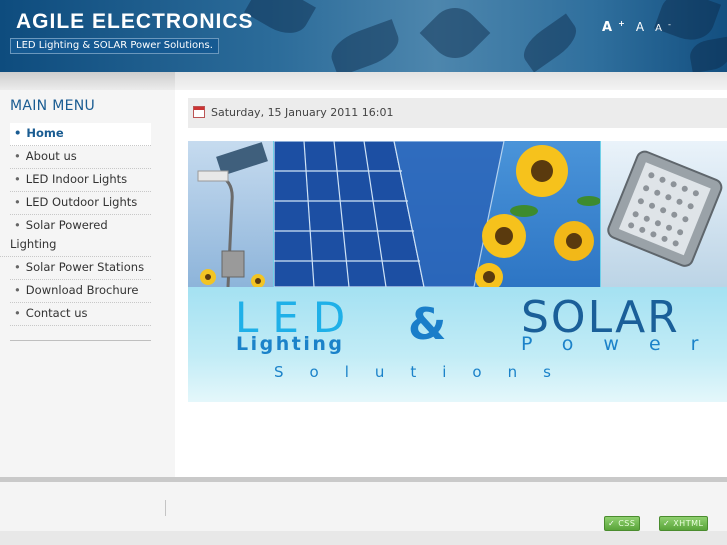 The height and width of the screenshot is (545, 727). Describe the element at coordinates (114, 46) in the screenshot. I see `site-slogan: LED Lighting & SOLAR Power Solutions.` at that location.